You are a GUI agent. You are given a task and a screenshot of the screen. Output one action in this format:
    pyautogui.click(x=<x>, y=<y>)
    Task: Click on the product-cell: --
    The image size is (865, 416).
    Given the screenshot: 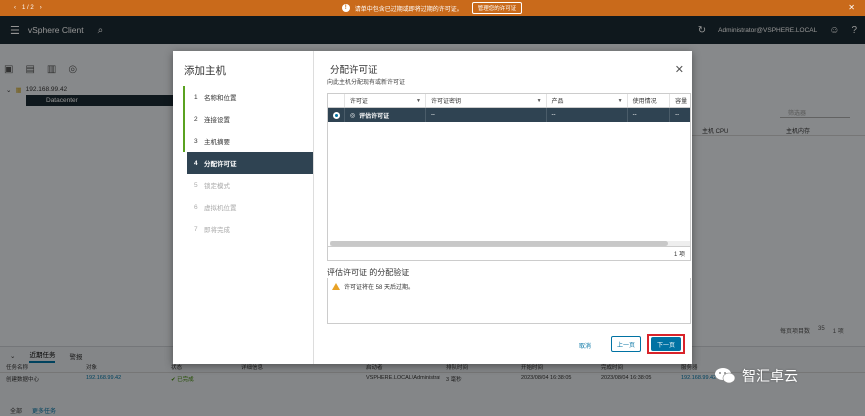 What is the action you would take?
    pyautogui.click(x=587, y=115)
    